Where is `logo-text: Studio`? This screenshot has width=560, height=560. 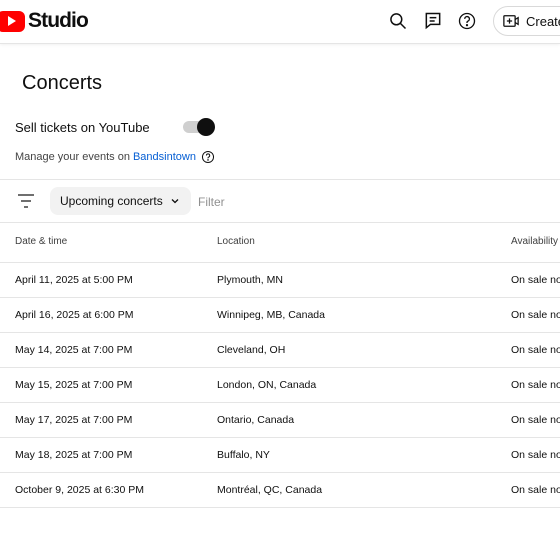 logo-text: Studio is located at coordinates (58, 20).